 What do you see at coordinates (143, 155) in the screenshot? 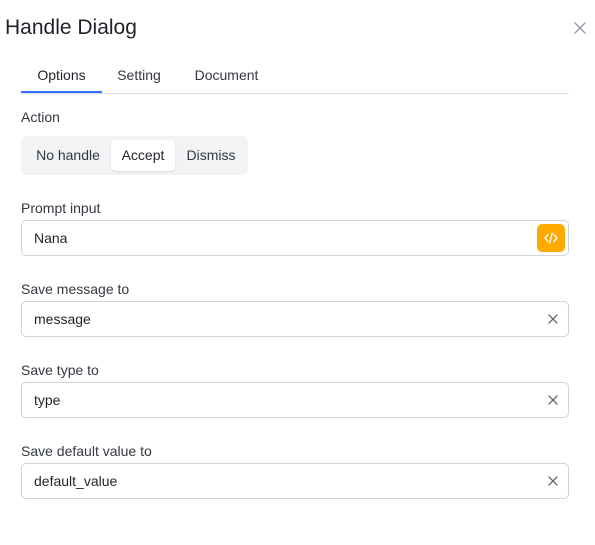
I see `action-option-accept: Accept` at bounding box center [143, 155].